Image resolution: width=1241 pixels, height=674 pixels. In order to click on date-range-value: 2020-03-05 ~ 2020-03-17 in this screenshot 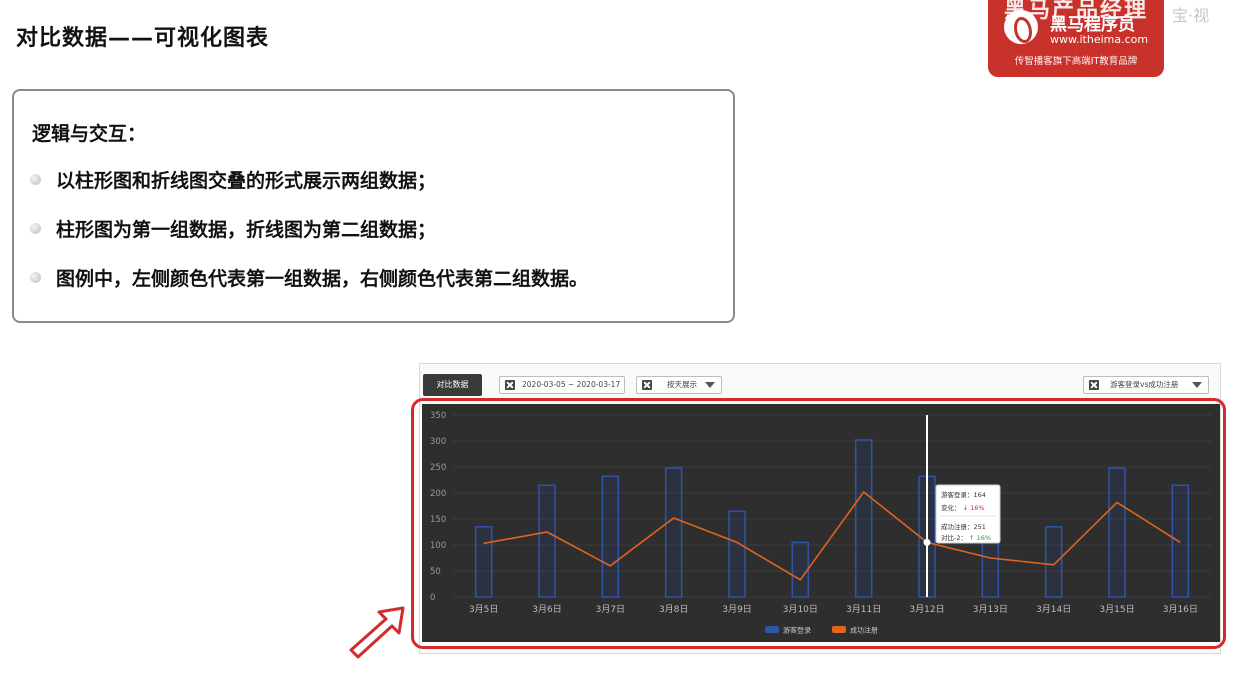, I will do `click(571, 384)`.